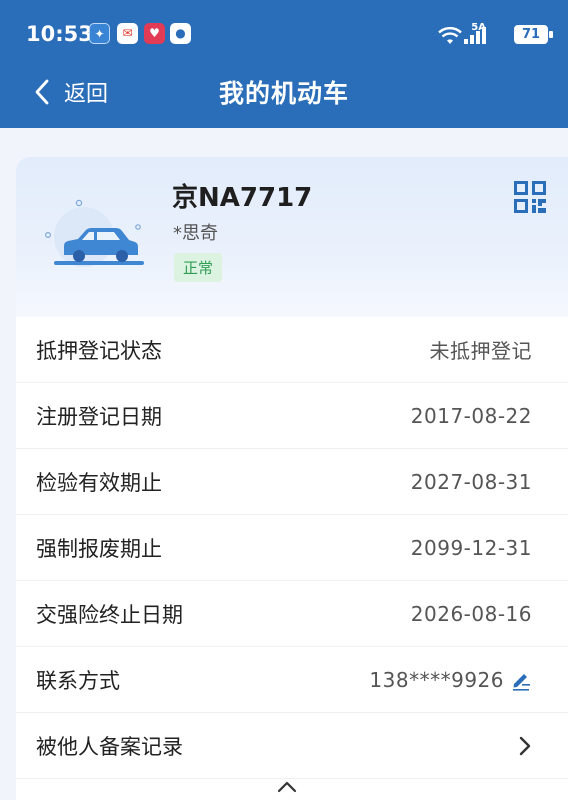  What do you see at coordinates (284, 33) in the screenshot?
I see `status-bar: 10:53 ✦ ✉ ♥ ● 5A 71` at bounding box center [284, 33].